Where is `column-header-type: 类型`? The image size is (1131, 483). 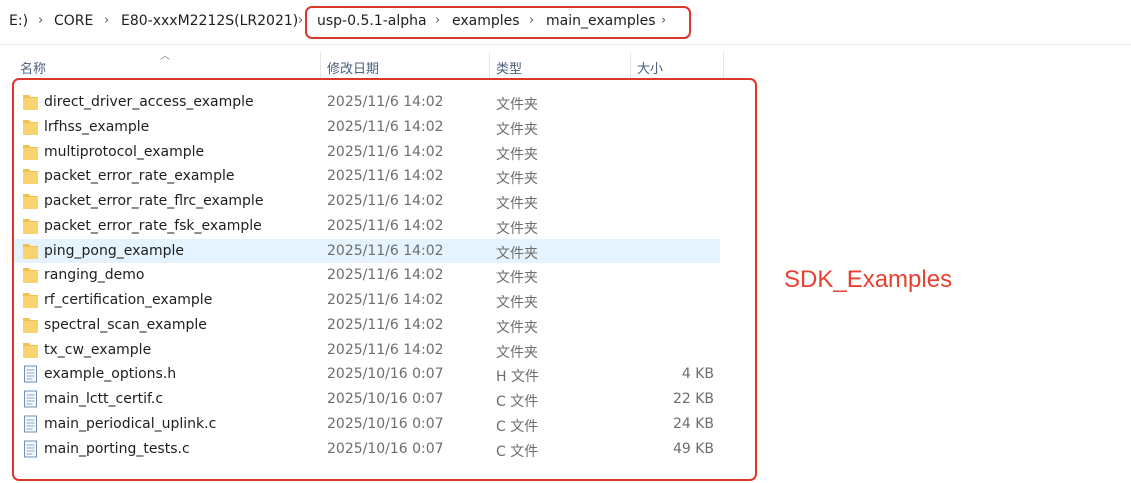 column-header-type: 类型 is located at coordinates (509, 67).